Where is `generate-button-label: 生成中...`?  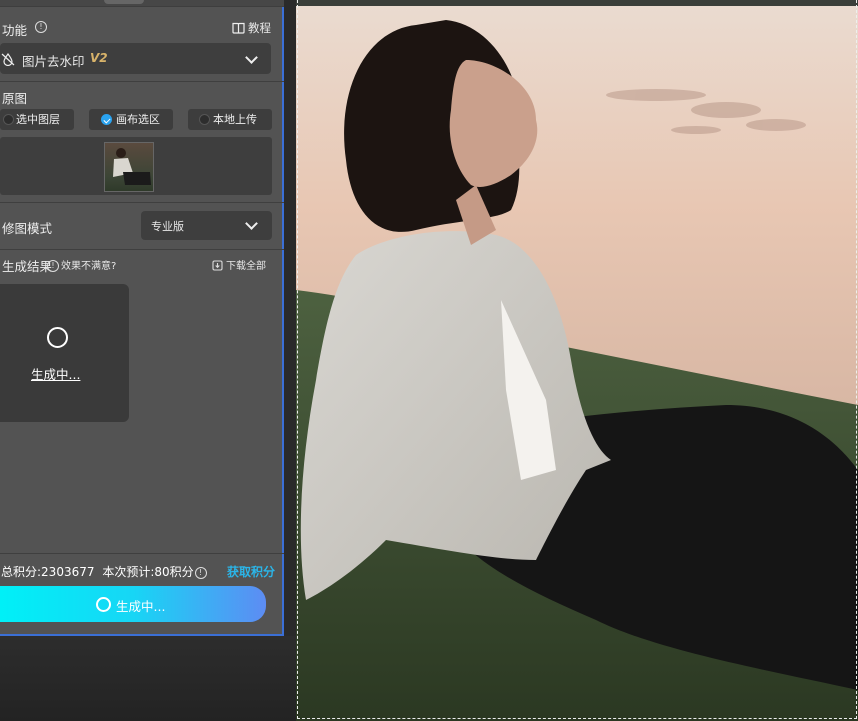
generate-button-label: 生成中... is located at coordinates (141, 606).